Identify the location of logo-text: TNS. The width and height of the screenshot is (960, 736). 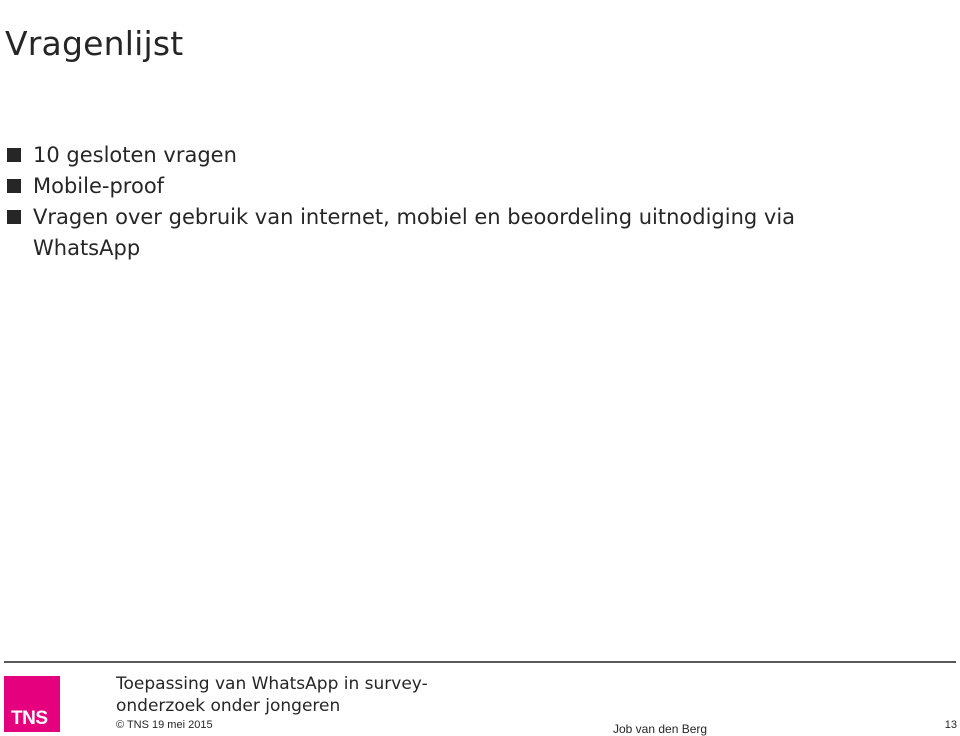
(29, 718).